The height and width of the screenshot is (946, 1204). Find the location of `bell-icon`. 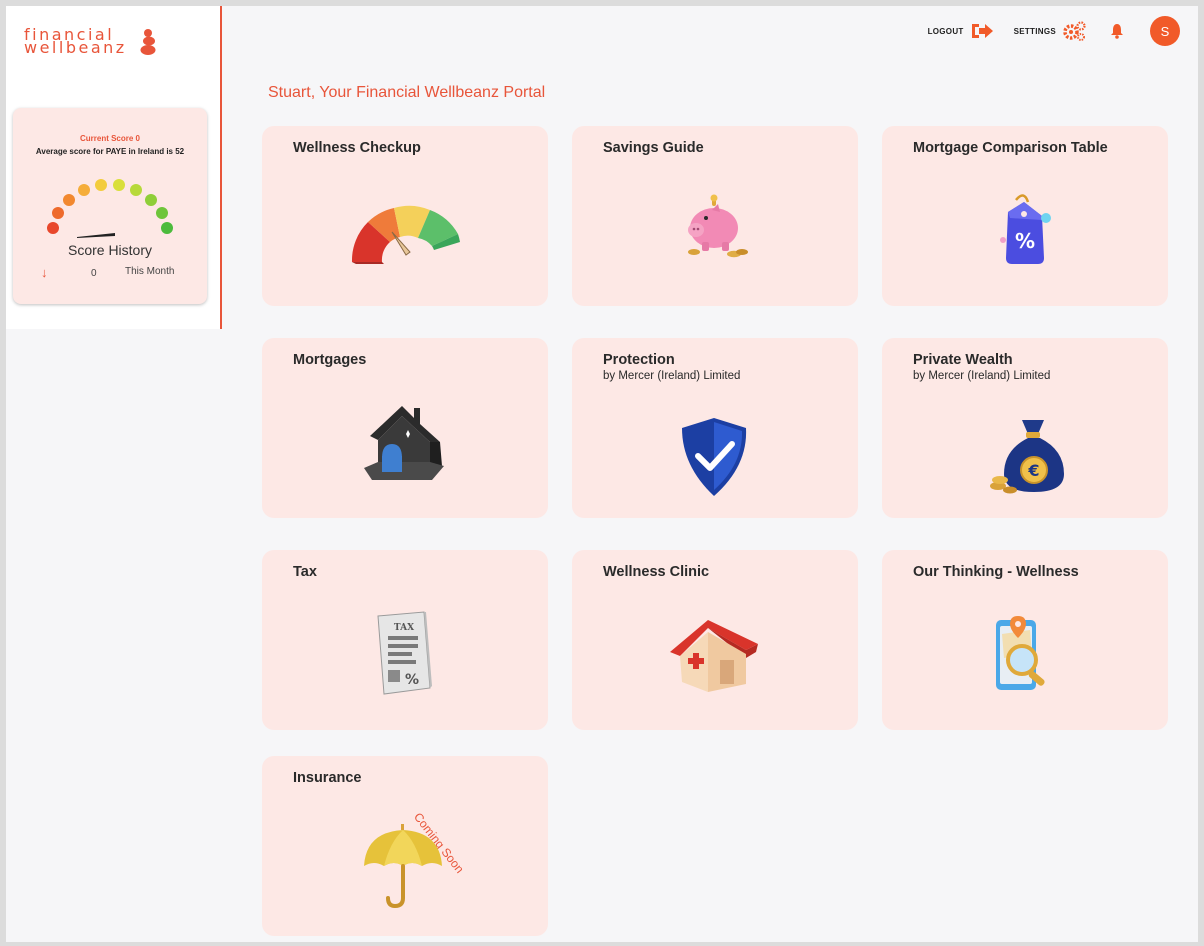

bell-icon is located at coordinates (1117, 31).